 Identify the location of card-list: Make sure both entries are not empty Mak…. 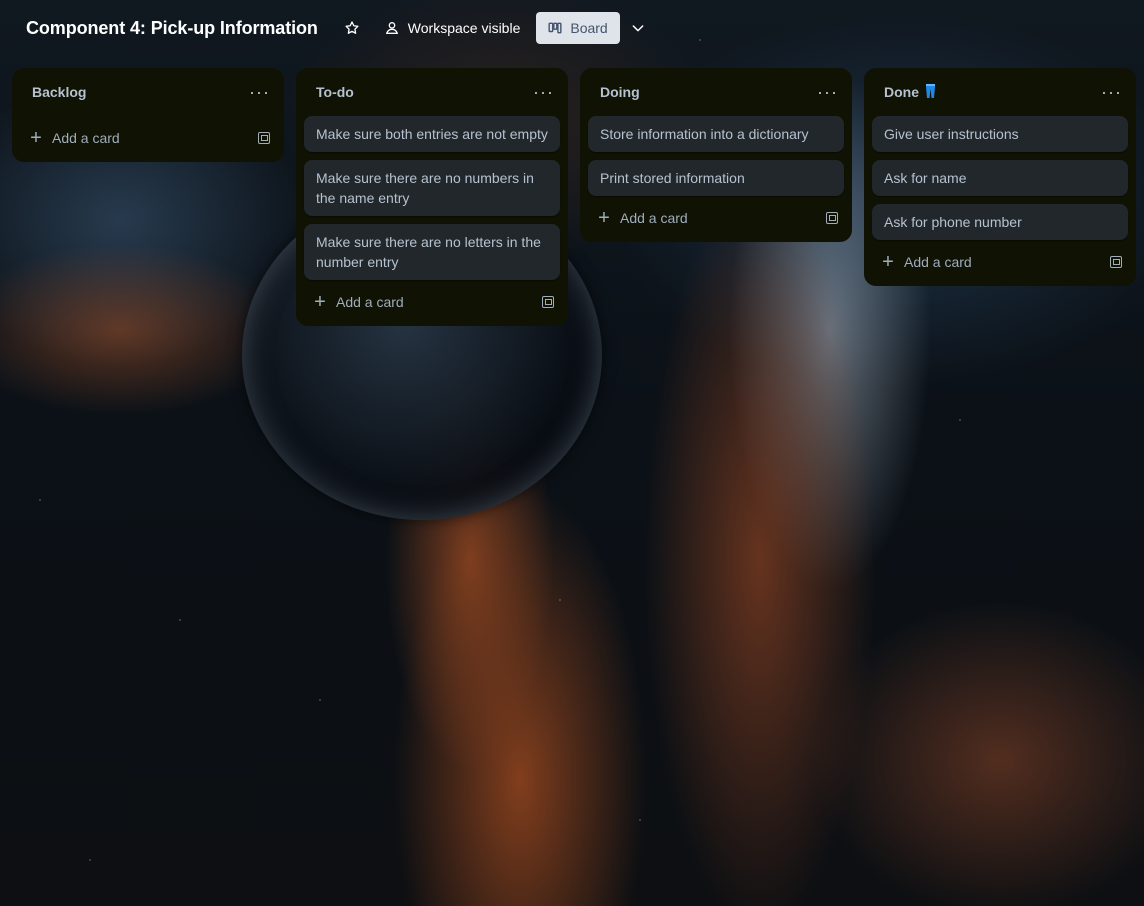
(432, 198).